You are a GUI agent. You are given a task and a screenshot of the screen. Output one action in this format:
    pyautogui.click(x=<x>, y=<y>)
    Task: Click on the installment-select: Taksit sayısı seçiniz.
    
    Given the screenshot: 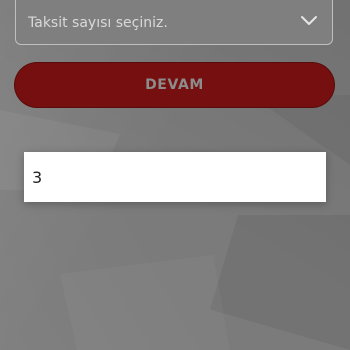 What is the action you would take?
    pyautogui.click(x=174, y=22)
    